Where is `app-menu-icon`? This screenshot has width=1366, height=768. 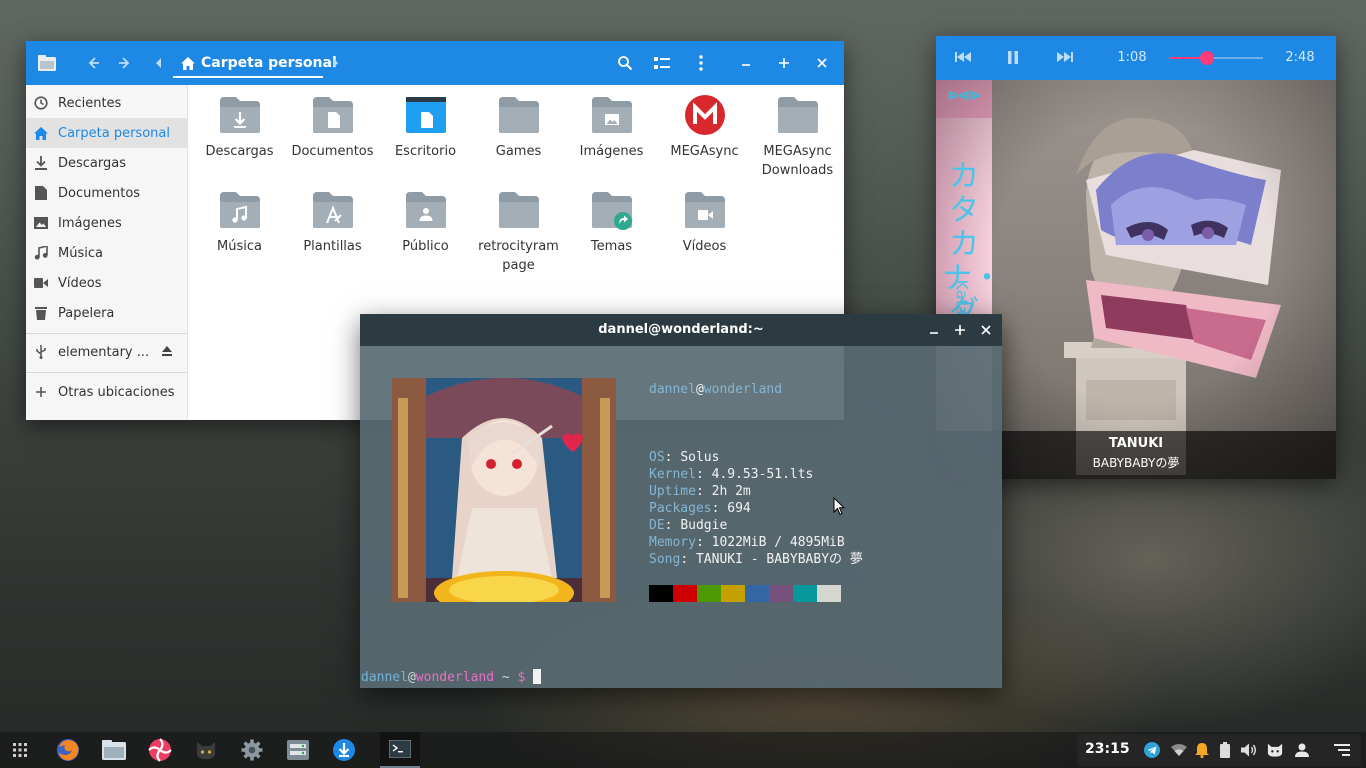
app-menu-icon is located at coordinates (20, 750).